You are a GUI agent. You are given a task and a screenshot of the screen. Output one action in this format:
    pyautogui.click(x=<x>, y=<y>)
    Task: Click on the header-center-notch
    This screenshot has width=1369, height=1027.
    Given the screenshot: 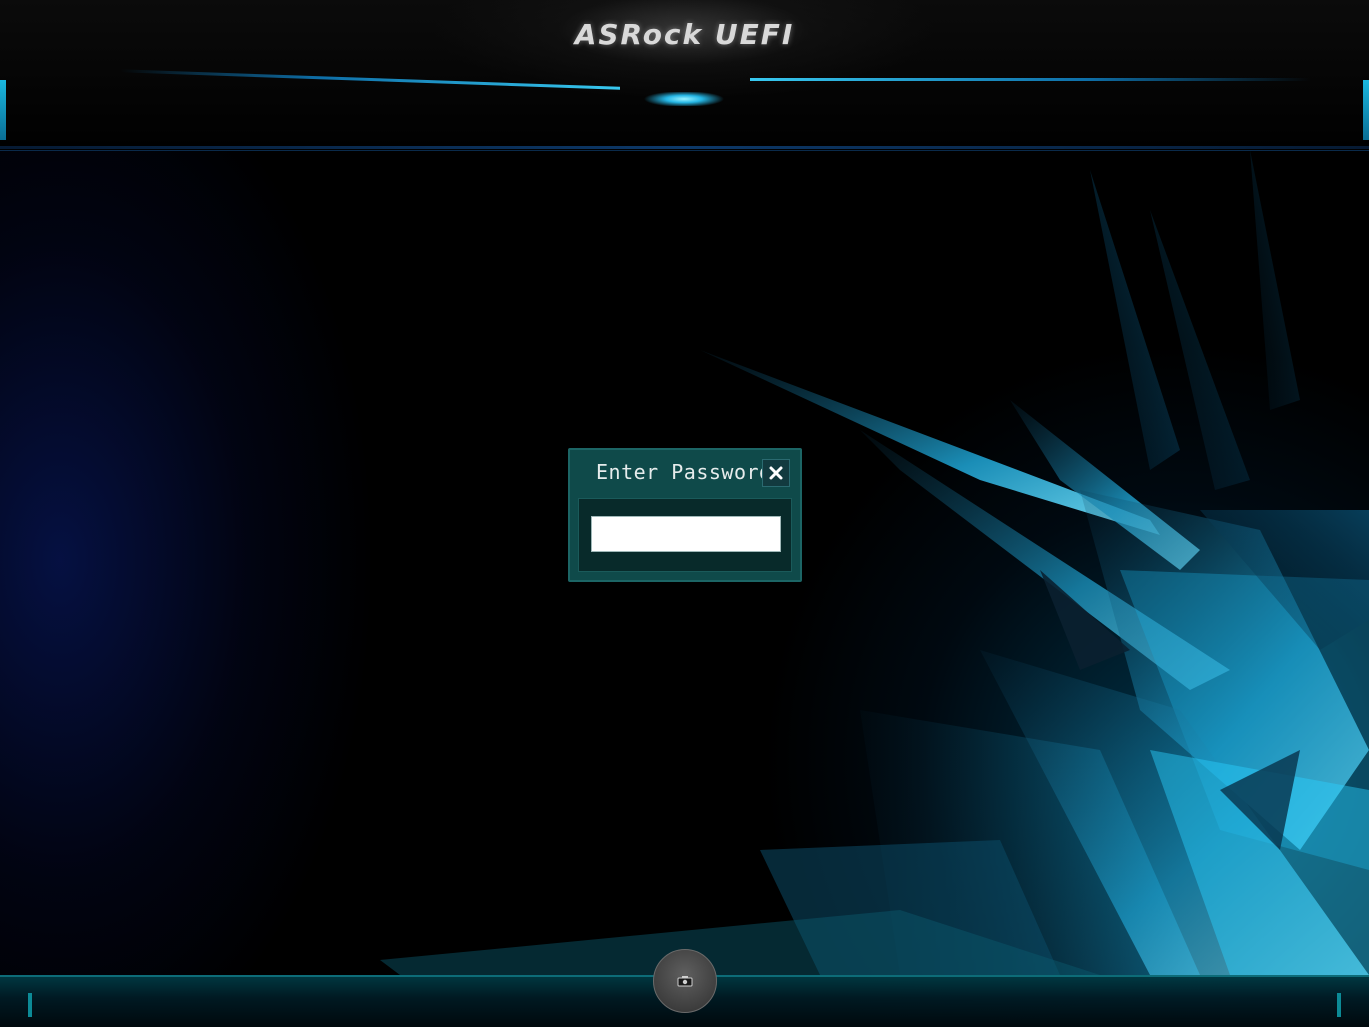 What is the action you would take?
    pyautogui.click(x=684, y=99)
    